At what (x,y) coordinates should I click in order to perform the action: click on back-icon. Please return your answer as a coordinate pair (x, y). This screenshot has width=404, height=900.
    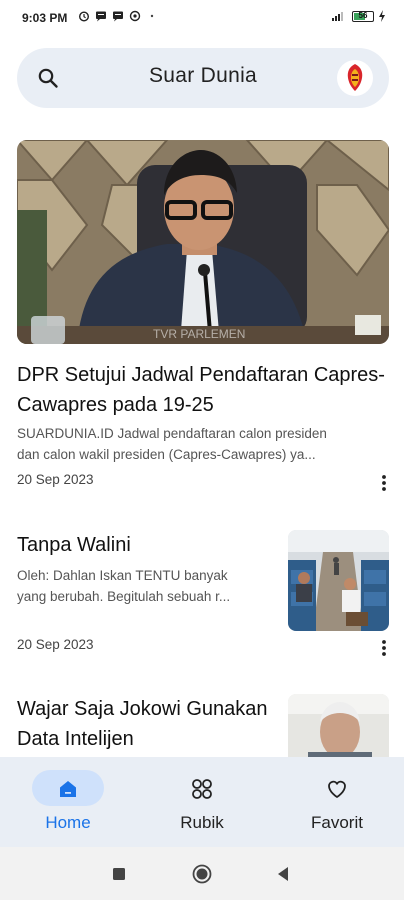
    Looking at the image, I should click on (283, 874).